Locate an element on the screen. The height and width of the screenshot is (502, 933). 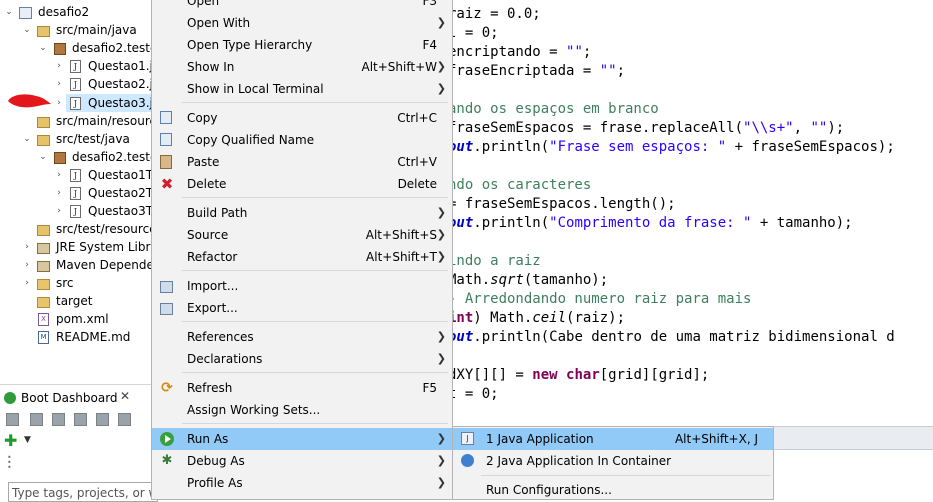
menu-item-profile-as: Profile As ❯ is located at coordinates (302, 483).